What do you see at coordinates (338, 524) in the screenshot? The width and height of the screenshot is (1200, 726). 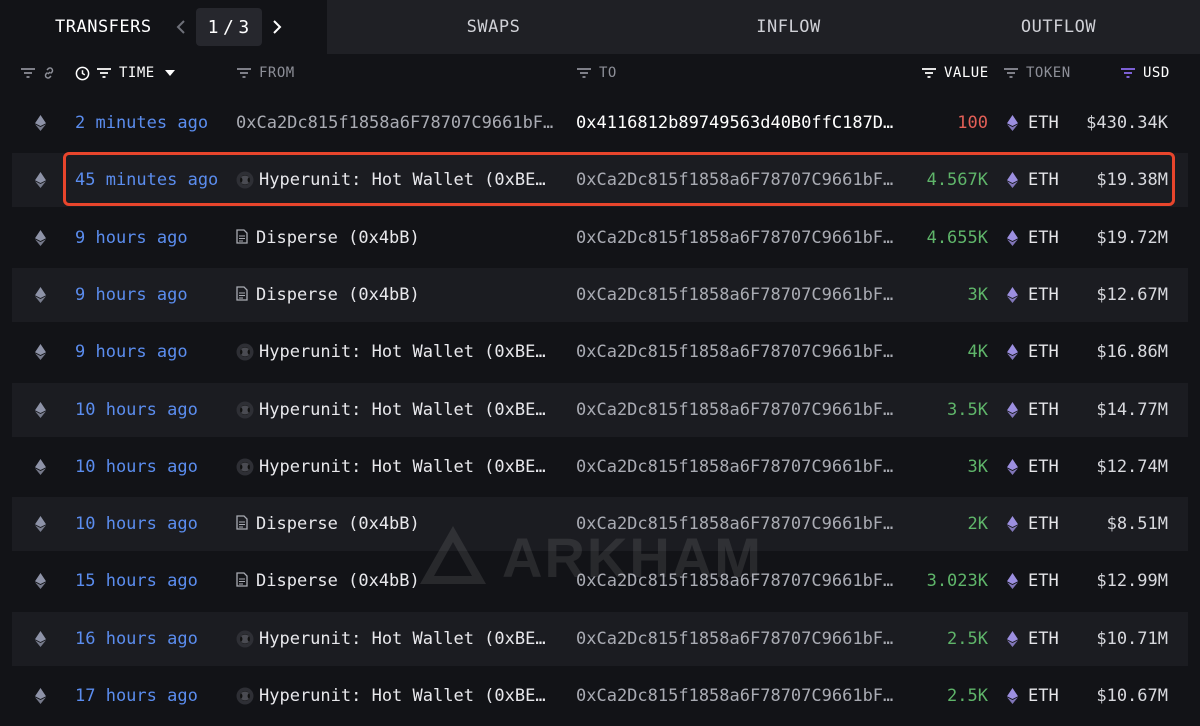 I see `from-label: Disperse (0x4bB)` at bounding box center [338, 524].